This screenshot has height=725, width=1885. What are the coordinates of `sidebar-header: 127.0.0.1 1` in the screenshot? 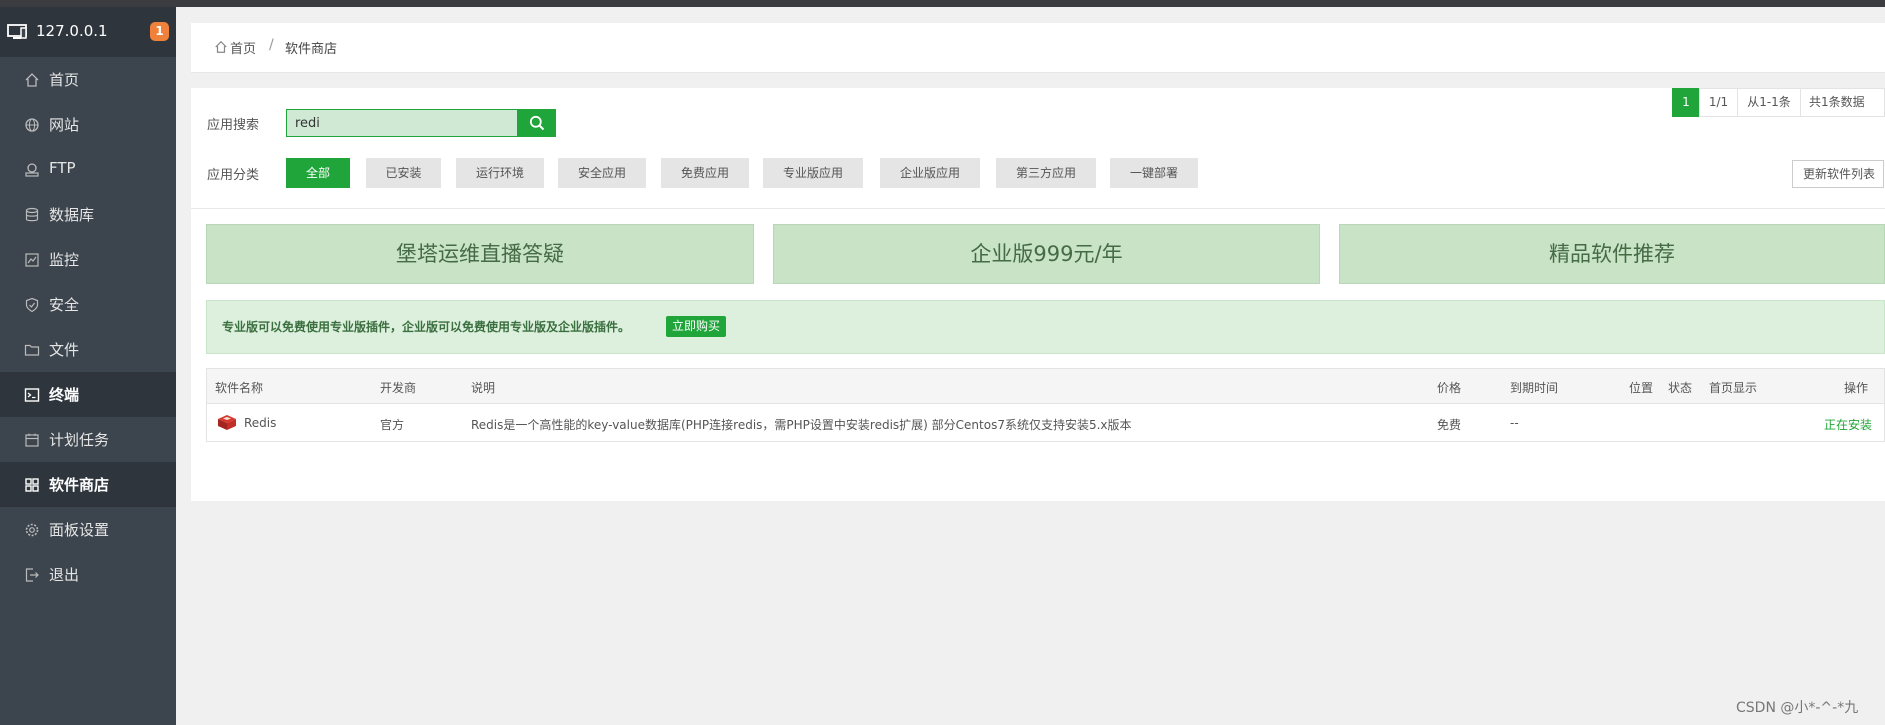 It's located at (88, 32).